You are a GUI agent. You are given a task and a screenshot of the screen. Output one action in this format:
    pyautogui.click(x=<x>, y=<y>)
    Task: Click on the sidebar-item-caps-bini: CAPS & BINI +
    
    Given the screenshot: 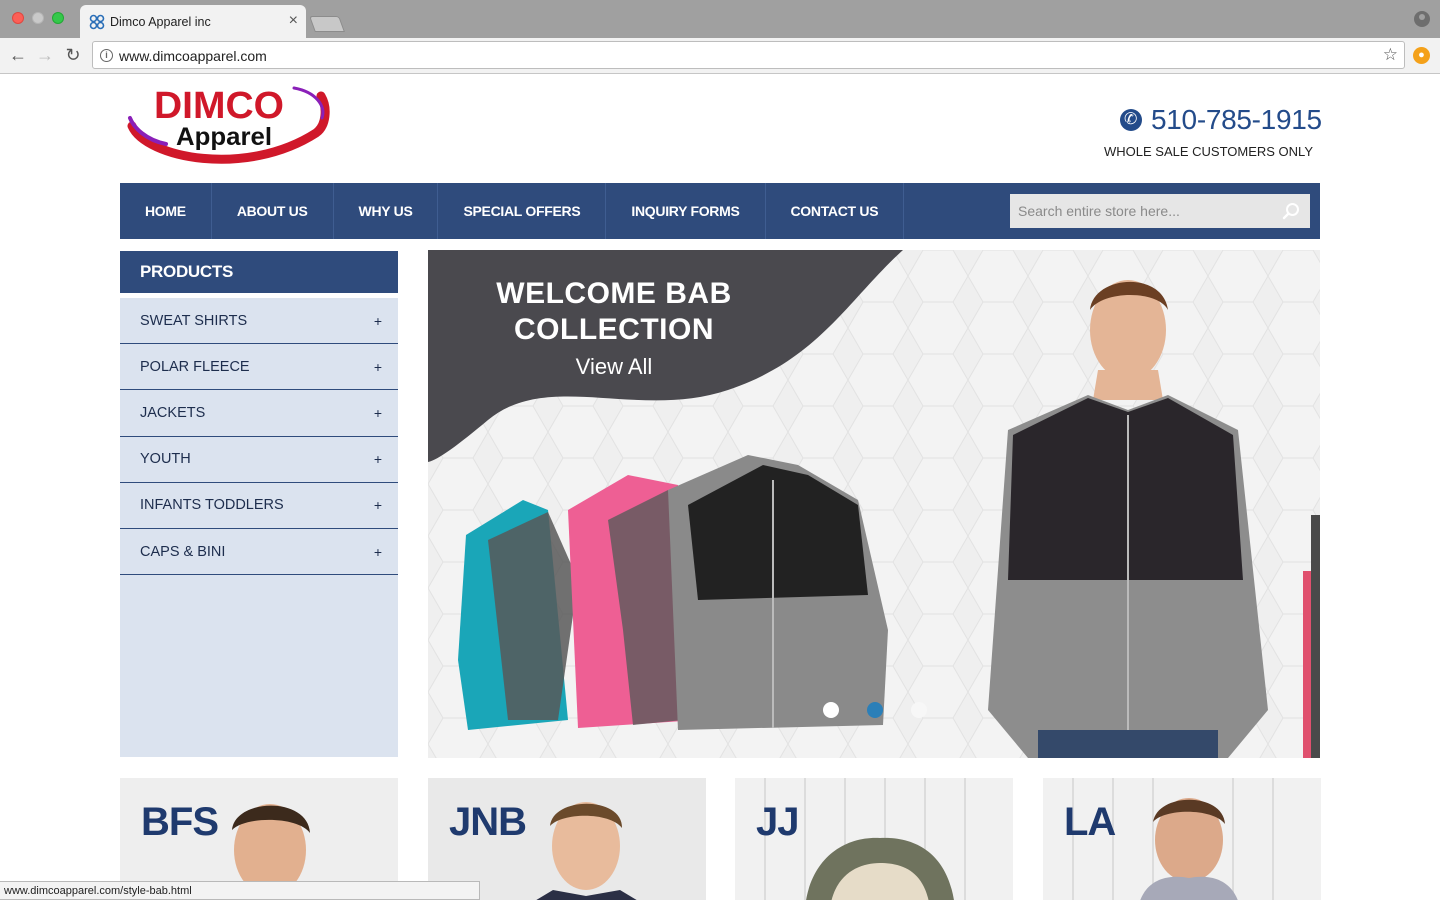 What is the action you would take?
    pyautogui.click(x=259, y=552)
    